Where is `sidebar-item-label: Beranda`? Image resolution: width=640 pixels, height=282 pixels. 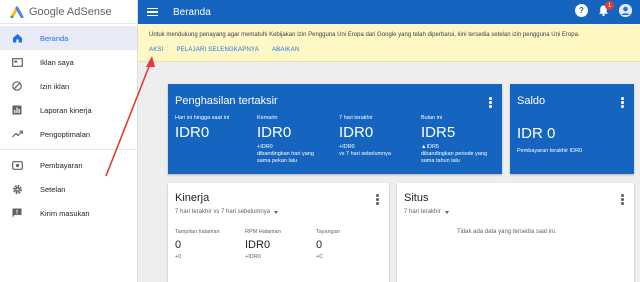
sidebar-item-label: Beranda is located at coordinates (54, 38).